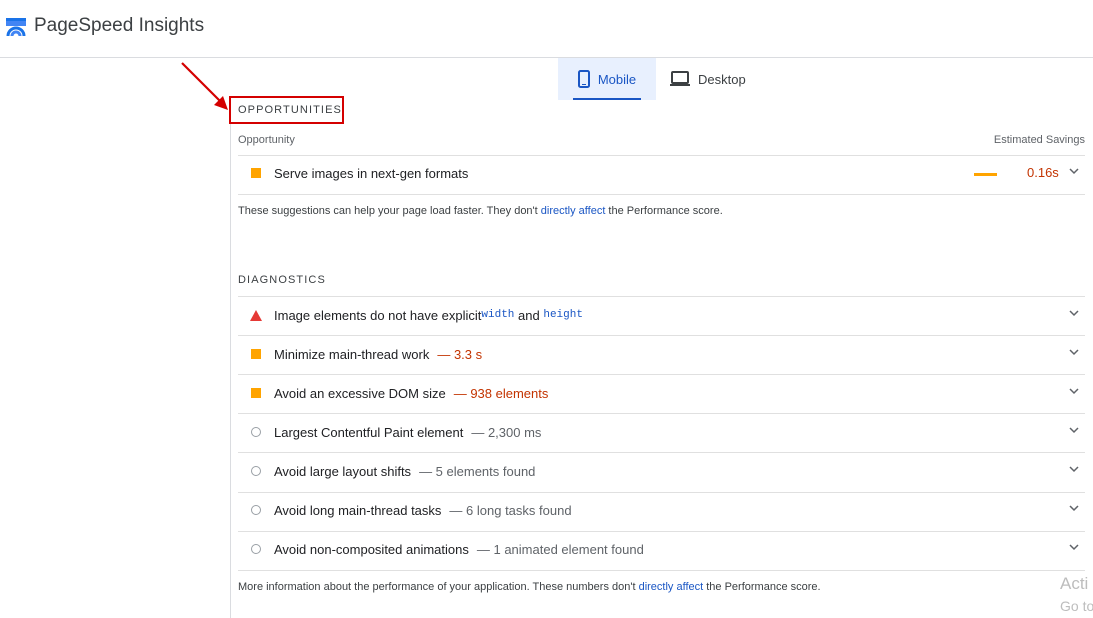  Describe the element at coordinates (378, 315) in the screenshot. I see `diagnostic-label: Image elements do not have explicit` at that location.